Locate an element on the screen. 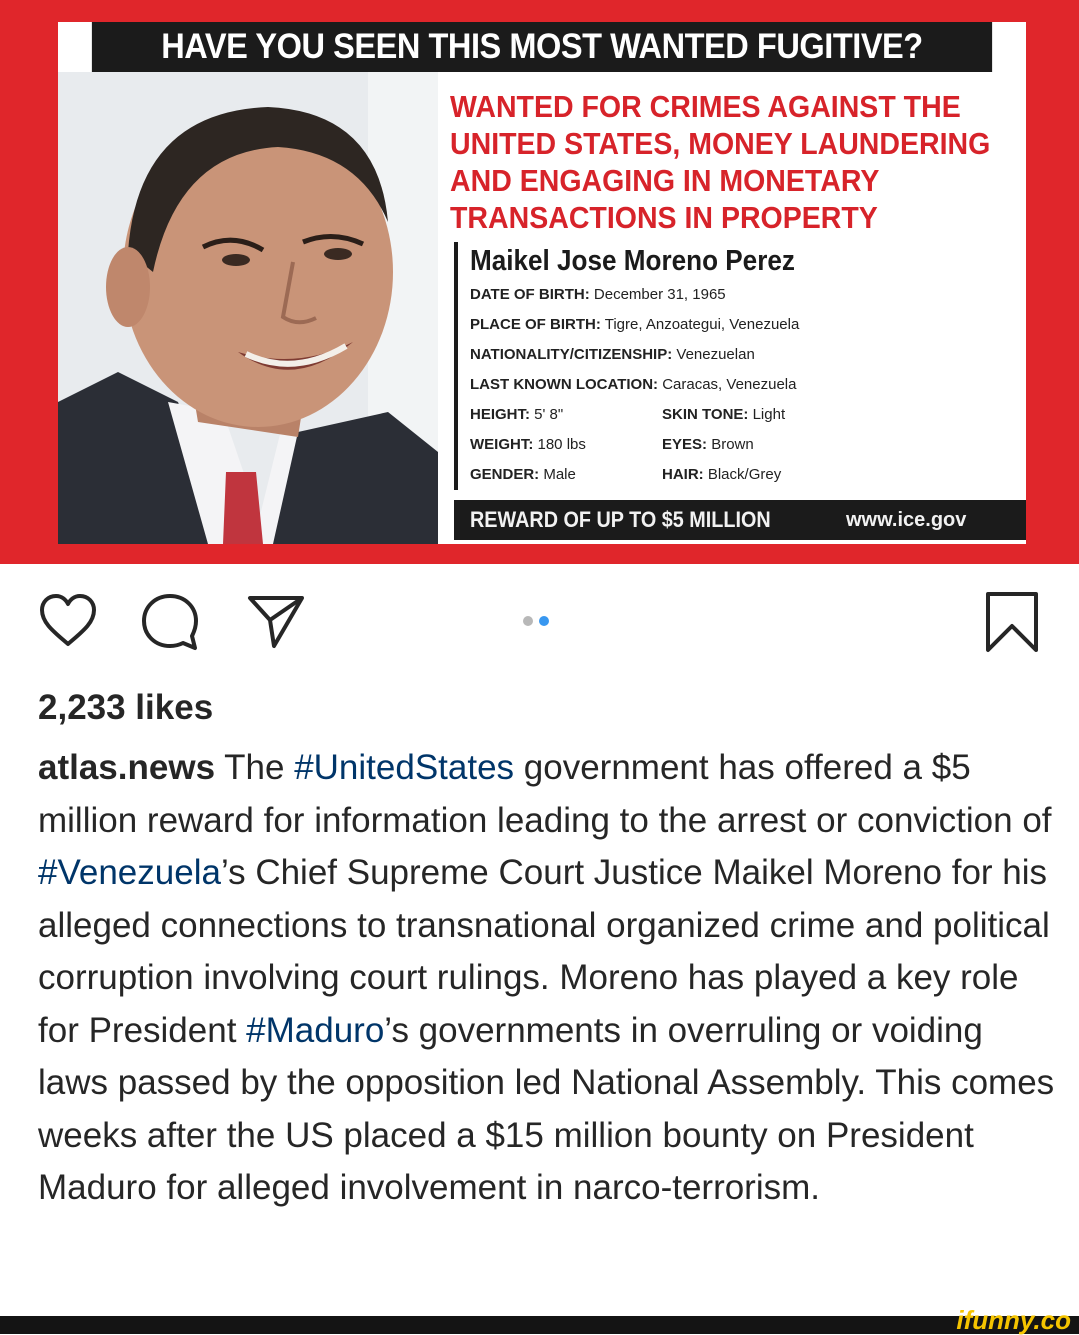  reward-website: www.ice.gov is located at coordinates (906, 520).